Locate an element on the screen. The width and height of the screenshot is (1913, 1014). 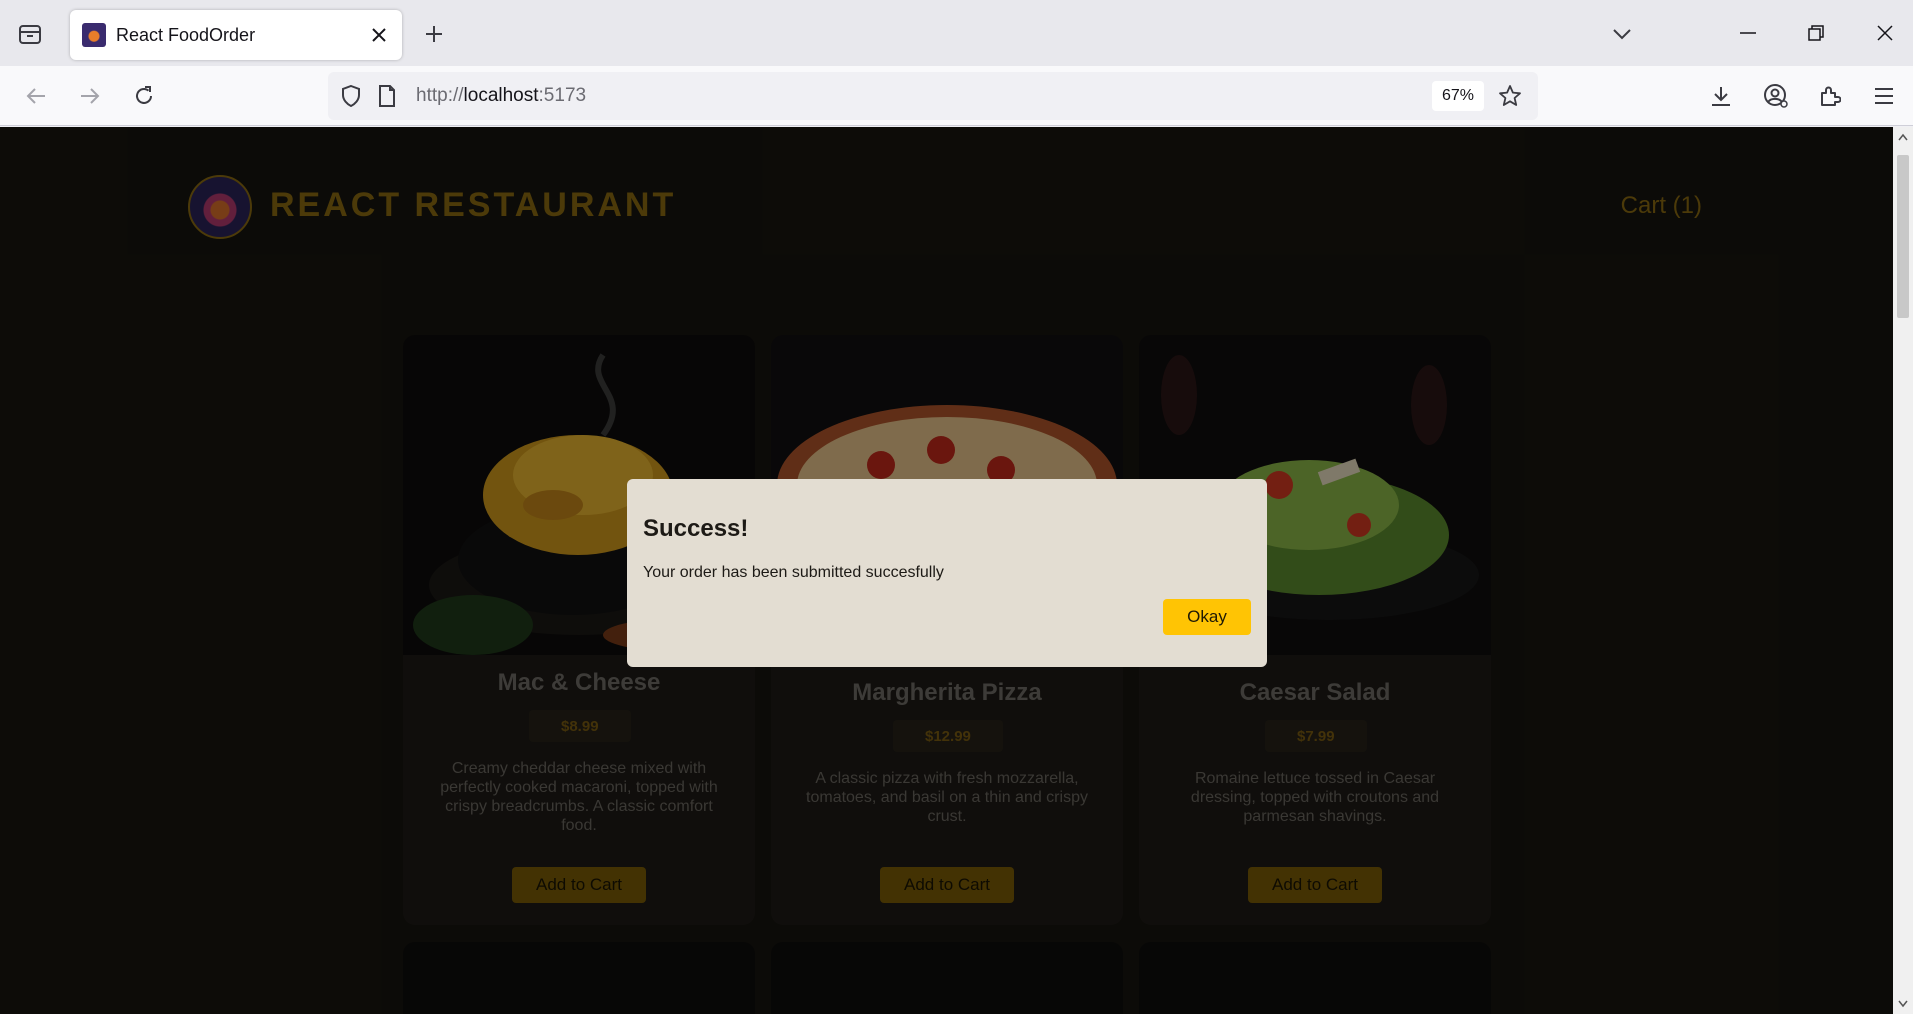
minimize-icon is located at coordinates (1748, 33).